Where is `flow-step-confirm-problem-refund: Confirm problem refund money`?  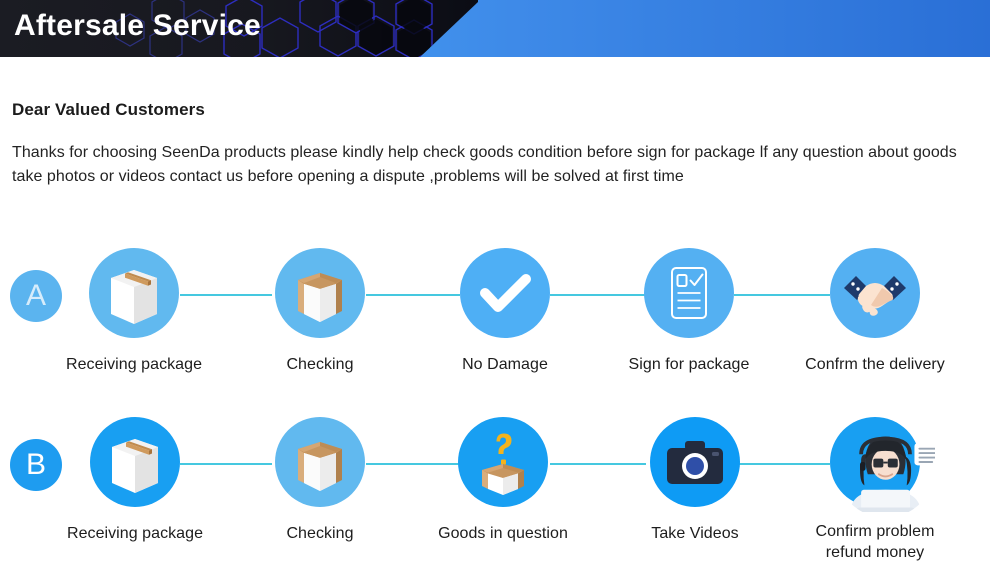 flow-step-confirm-problem-refund: Confirm problem refund money is located at coordinates (875, 490).